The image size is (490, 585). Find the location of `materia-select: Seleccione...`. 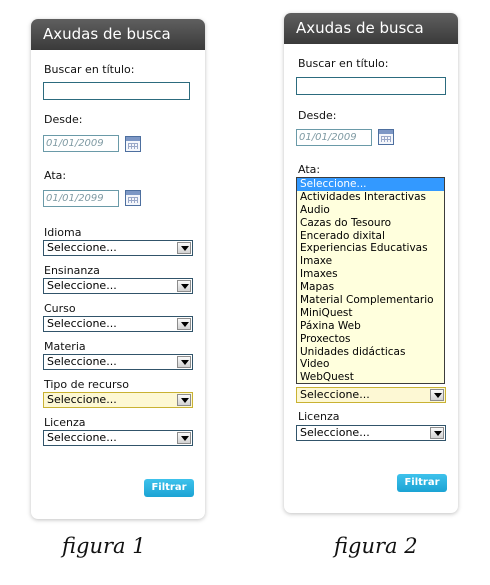

materia-select: Seleccione... is located at coordinates (118, 362).